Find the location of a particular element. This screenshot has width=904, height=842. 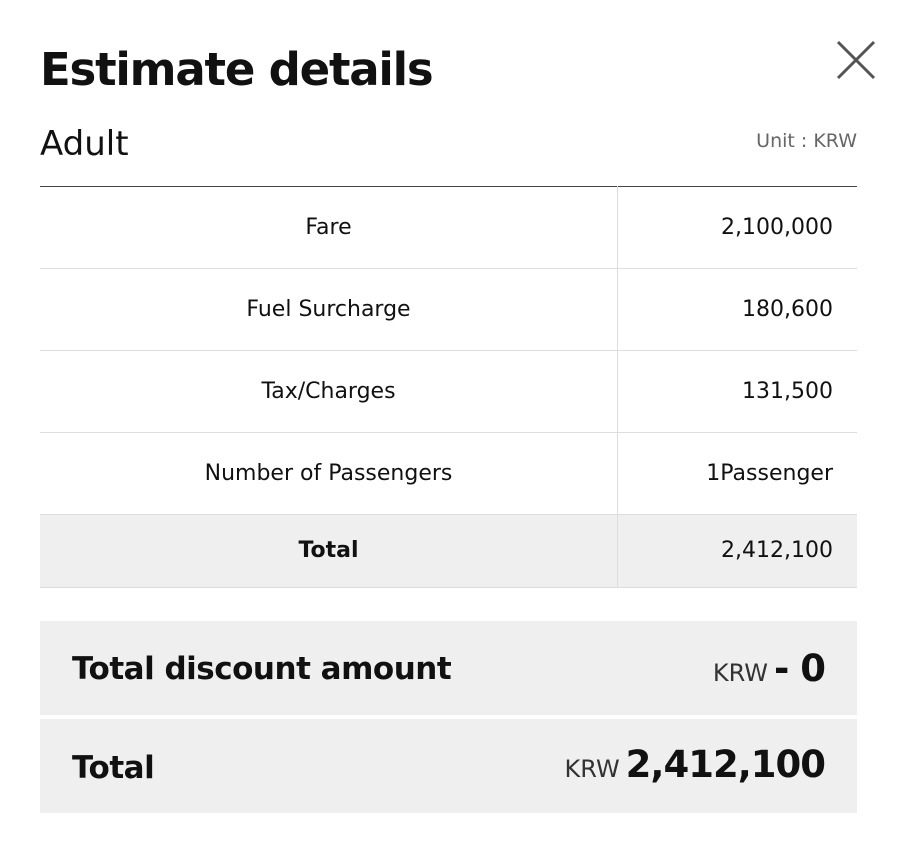

row-label-fuel-surcharge: Fuel Surcharge is located at coordinates (329, 309).